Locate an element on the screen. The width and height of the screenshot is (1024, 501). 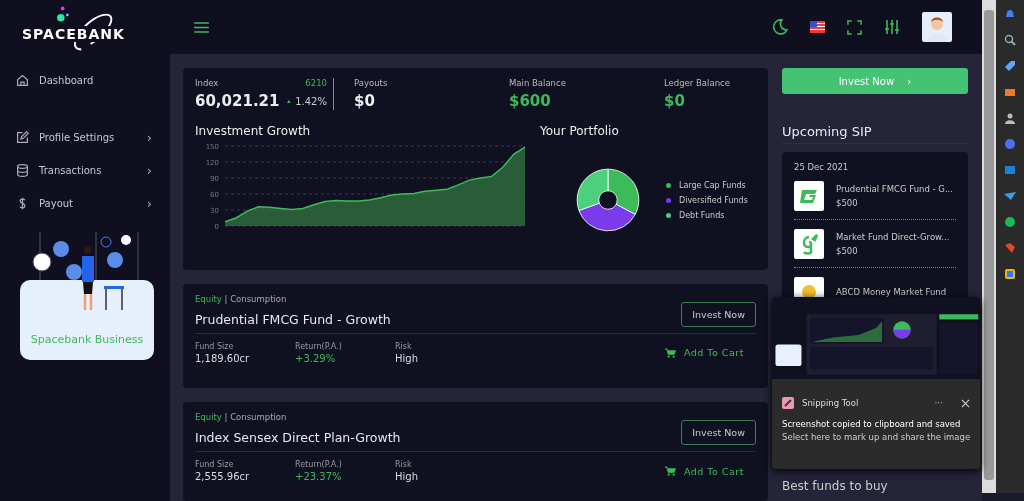
legend-label: Debt Funds is located at coordinates (702, 215).